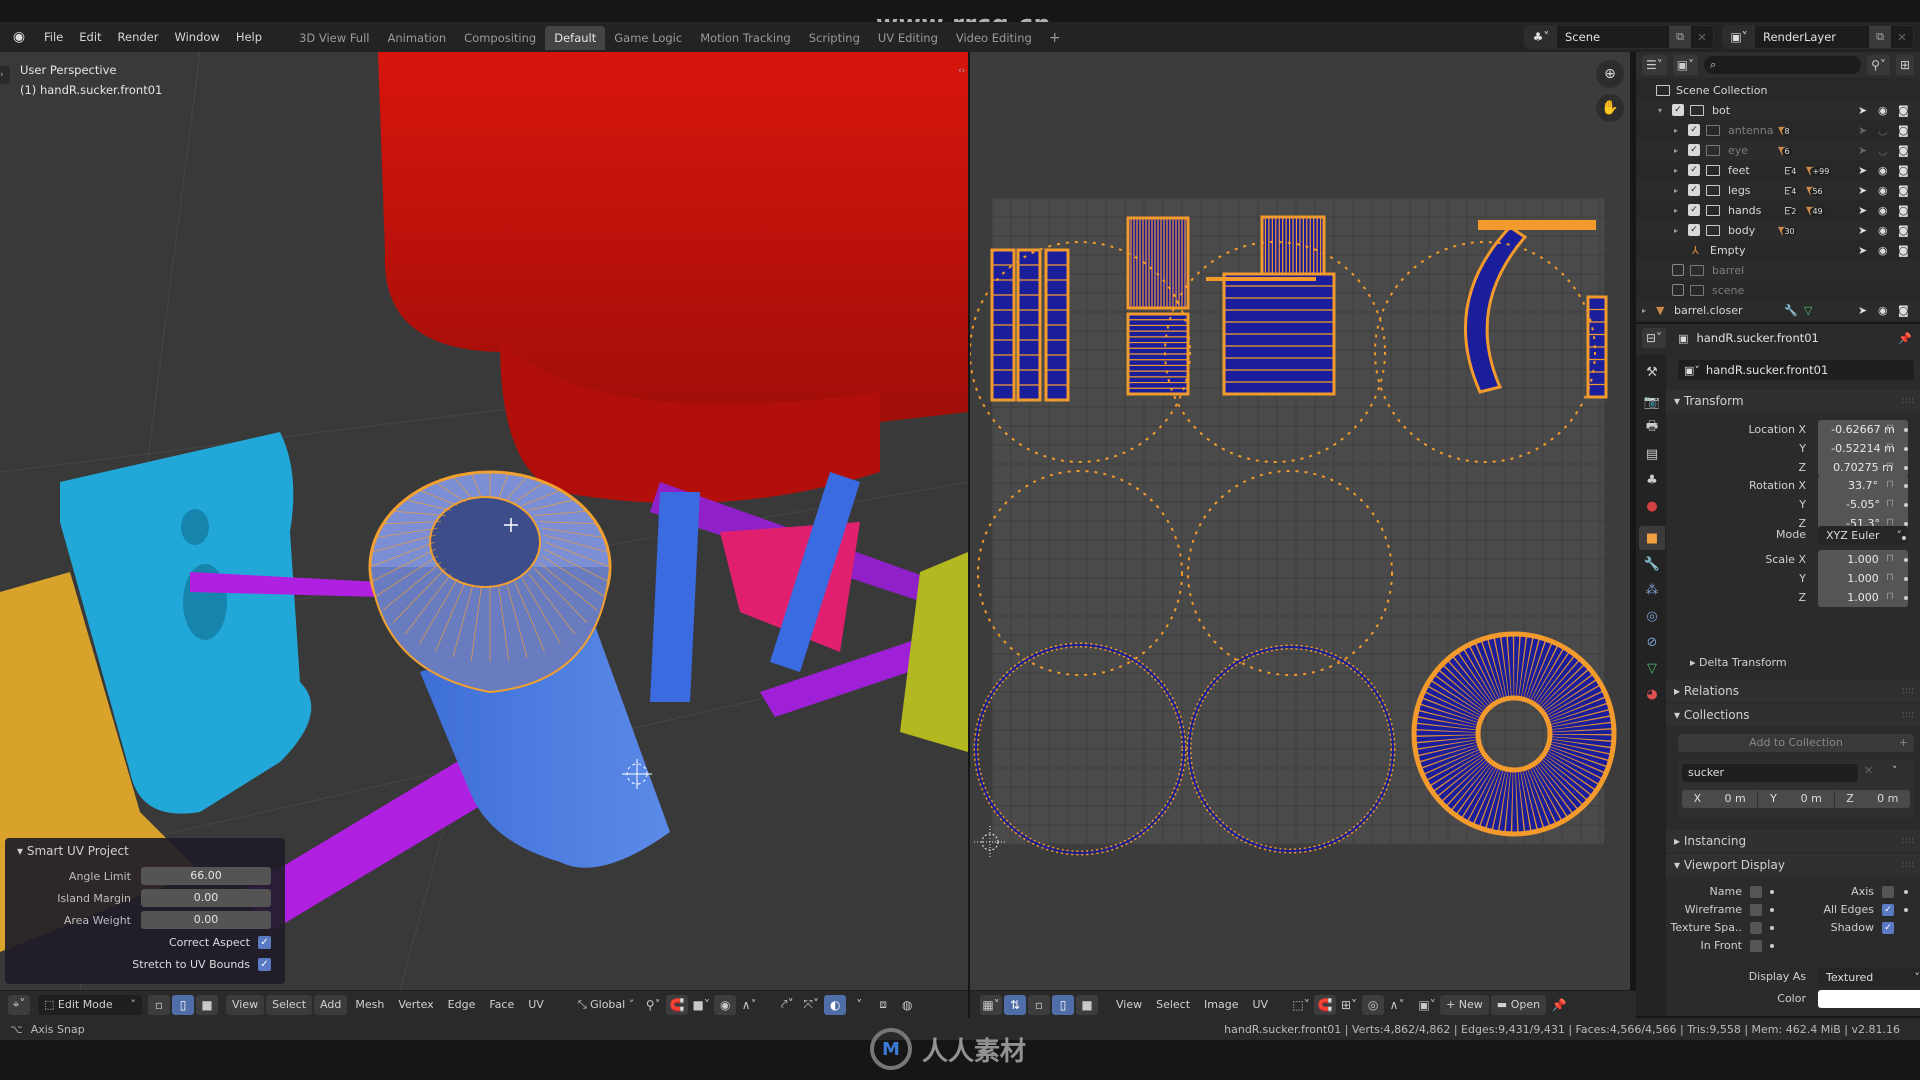 This screenshot has height=1080, width=1920. What do you see at coordinates (1610, 108) in the screenshot?
I see `pan-view-icon: ✋` at bounding box center [1610, 108].